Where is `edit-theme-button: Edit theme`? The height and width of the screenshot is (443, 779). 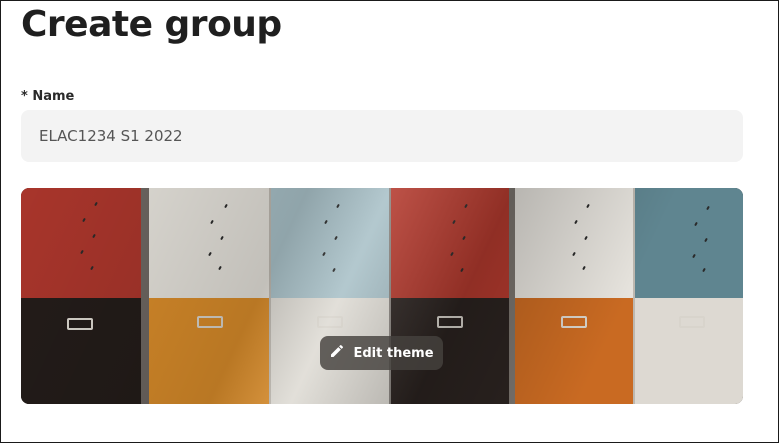
edit-theme-button: Edit theme is located at coordinates (381, 353).